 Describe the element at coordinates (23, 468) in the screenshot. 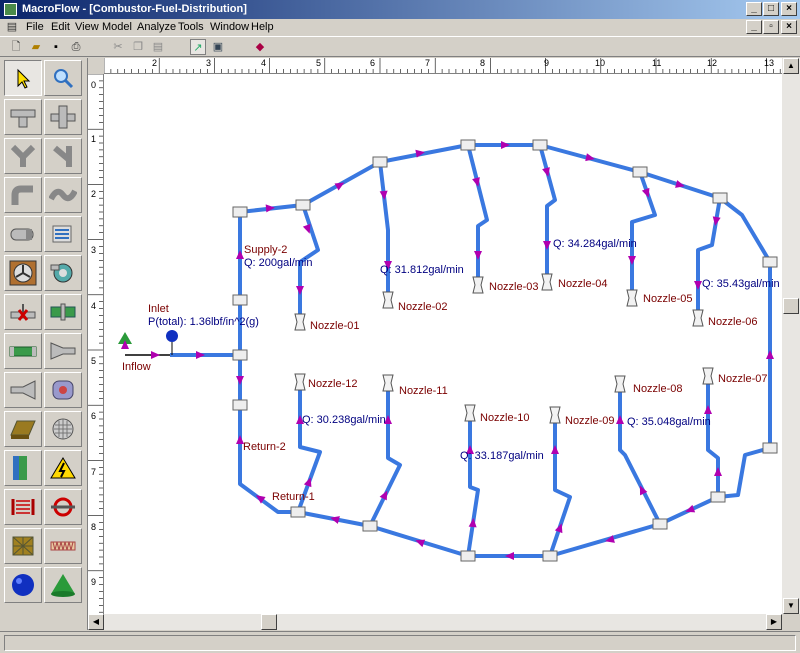

I see `wall-tool` at that location.